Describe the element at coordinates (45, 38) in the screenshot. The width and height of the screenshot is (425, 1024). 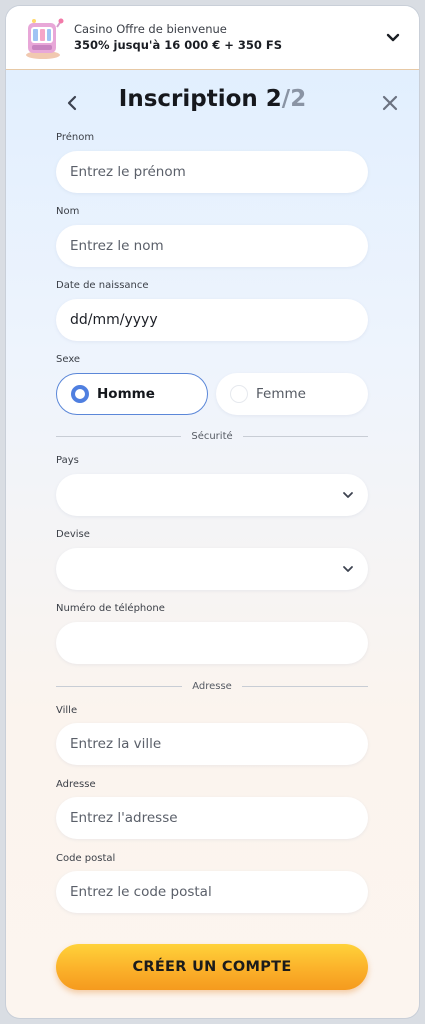
I see `slot-machine-icon` at that location.